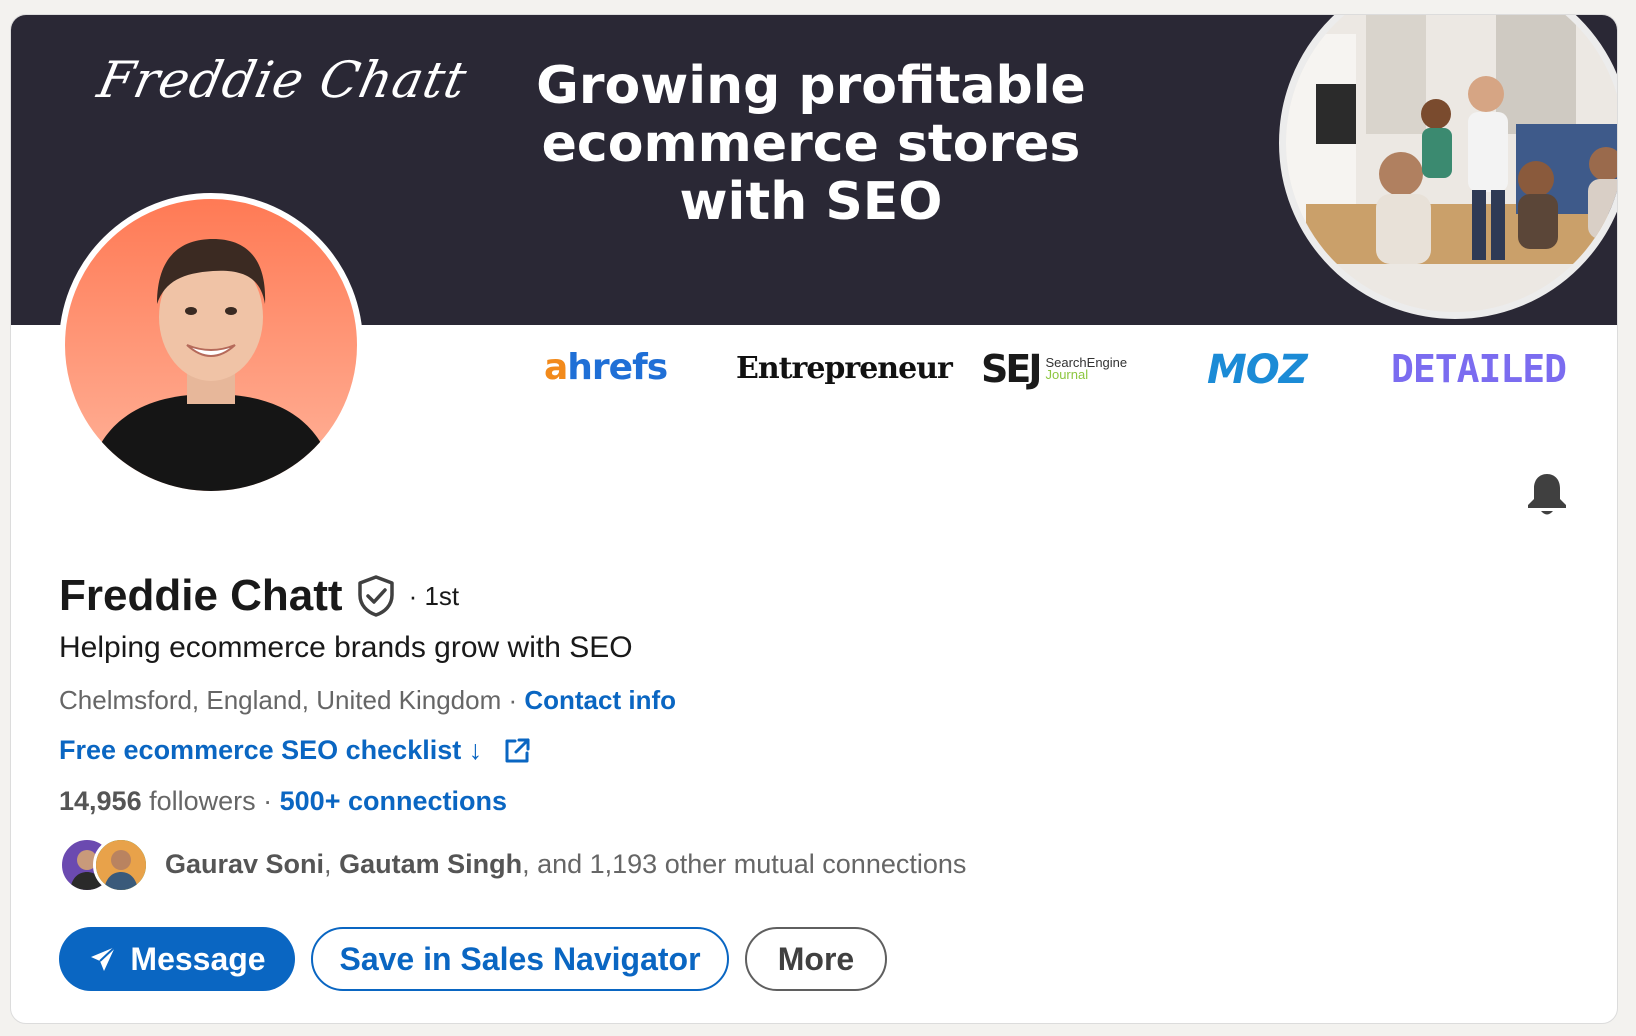  Describe the element at coordinates (198, 958) in the screenshot. I see `message-button-label: Message` at that location.